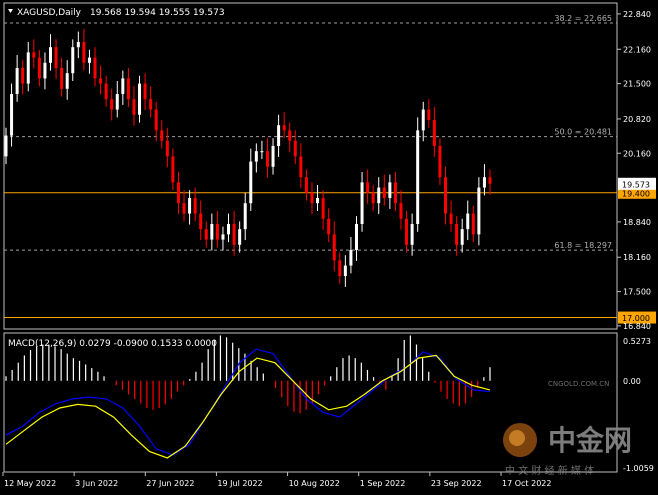  Describe the element at coordinates (638, 468) in the screenshot. I see `macd-tick-label: -1.0059` at that location.